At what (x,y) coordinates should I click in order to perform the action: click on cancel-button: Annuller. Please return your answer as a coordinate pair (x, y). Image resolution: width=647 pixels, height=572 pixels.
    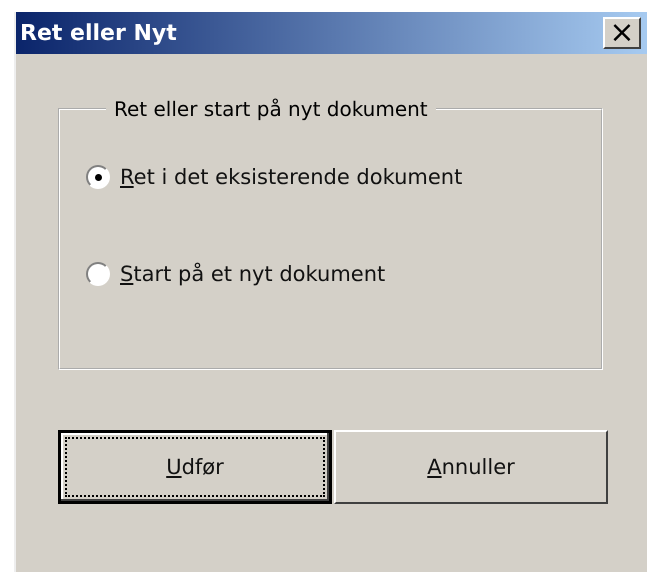
    Looking at the image, I should click on (471, 467).